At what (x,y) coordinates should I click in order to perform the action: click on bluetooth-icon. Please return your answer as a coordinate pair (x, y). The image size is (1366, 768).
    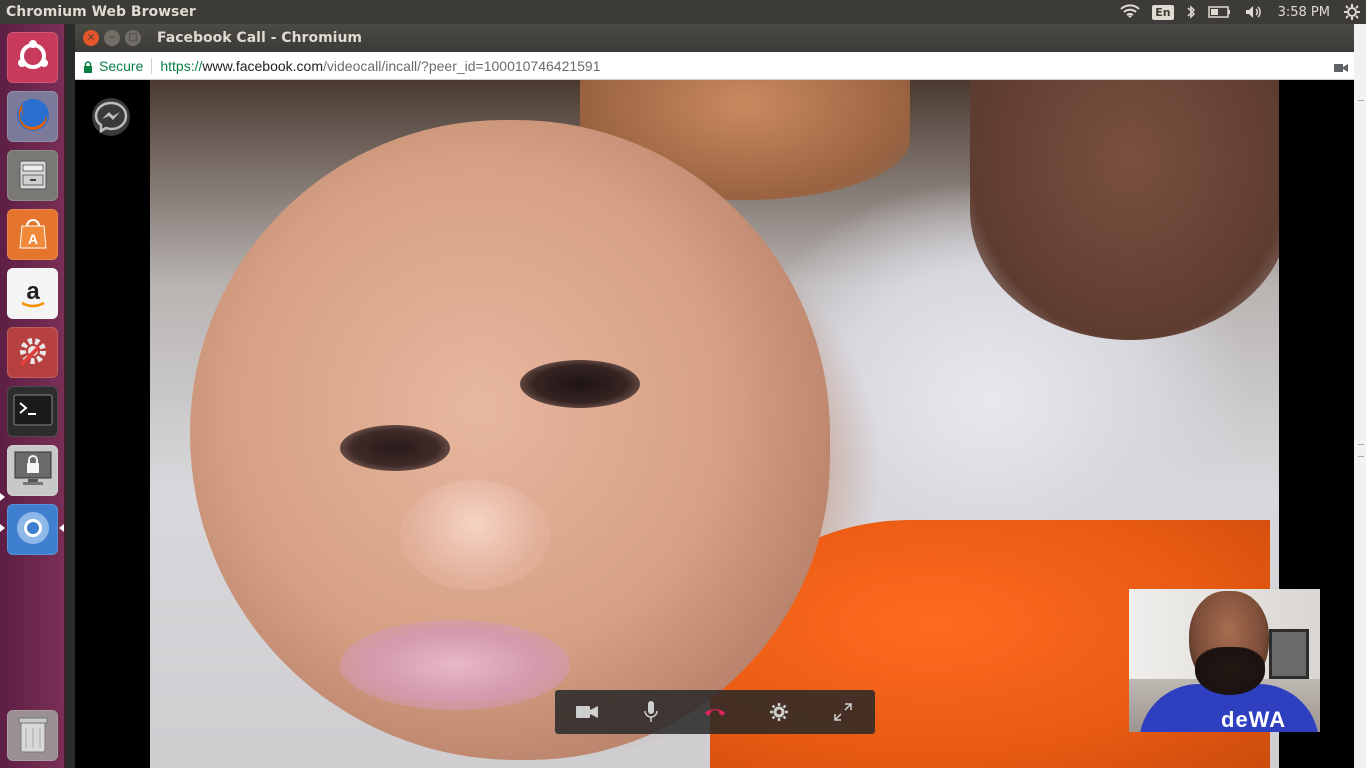
    Looking at the image, I should click on (1191, 12).